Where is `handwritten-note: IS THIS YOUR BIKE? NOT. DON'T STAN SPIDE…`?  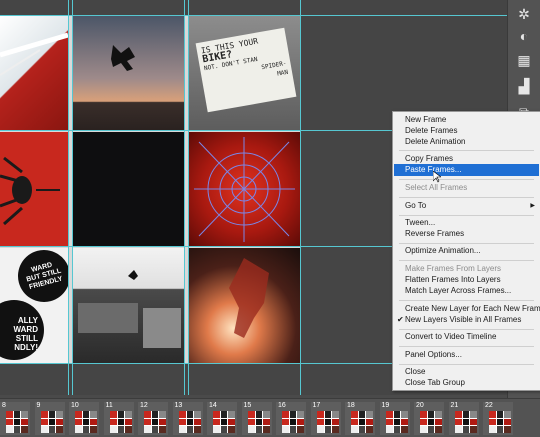 handwritten-note: IS THIS YOUR BIKE? NOT. DON'T STAN SPIDE… is located at coordinates (246, 70).